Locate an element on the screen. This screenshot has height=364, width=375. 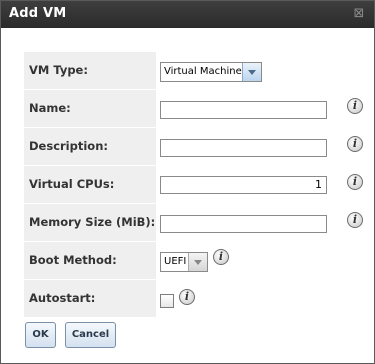
ok-button: OK is located at coordinates (40, 335).